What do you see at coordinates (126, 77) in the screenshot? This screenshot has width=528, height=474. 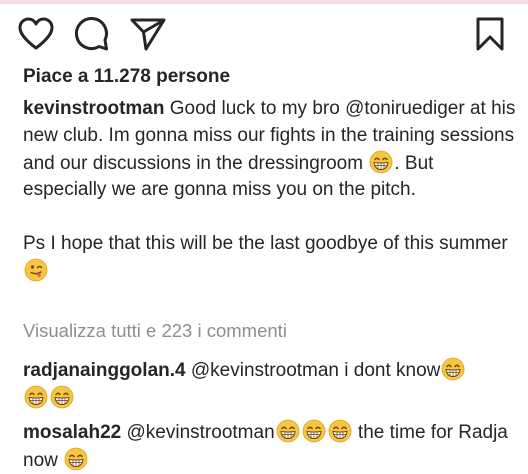 I see `likes-count: Piace a 11.278 persone` at bounding box center [126, 77].